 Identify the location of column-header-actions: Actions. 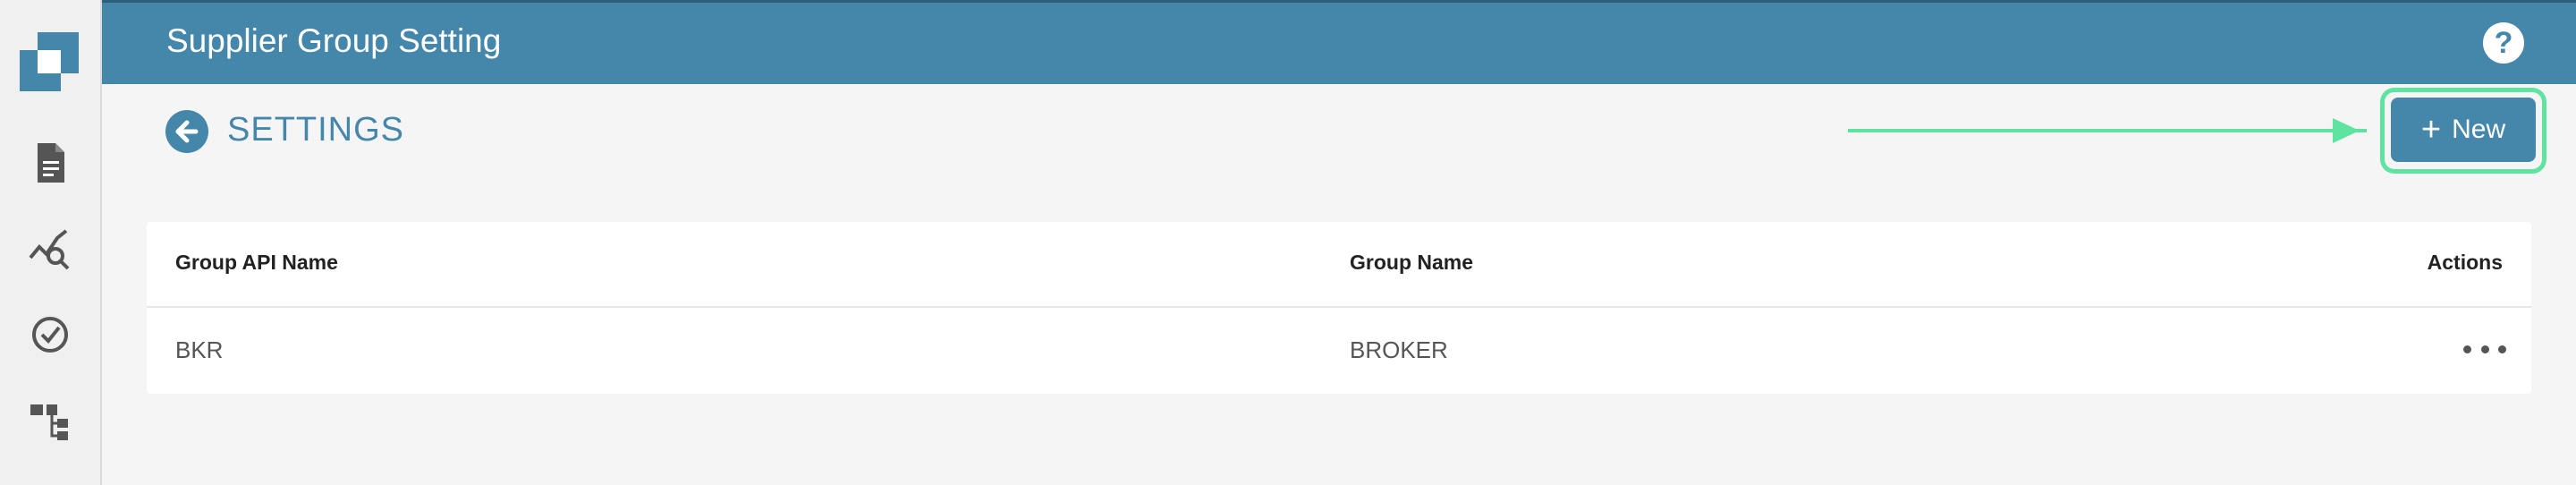
(2465, 262).